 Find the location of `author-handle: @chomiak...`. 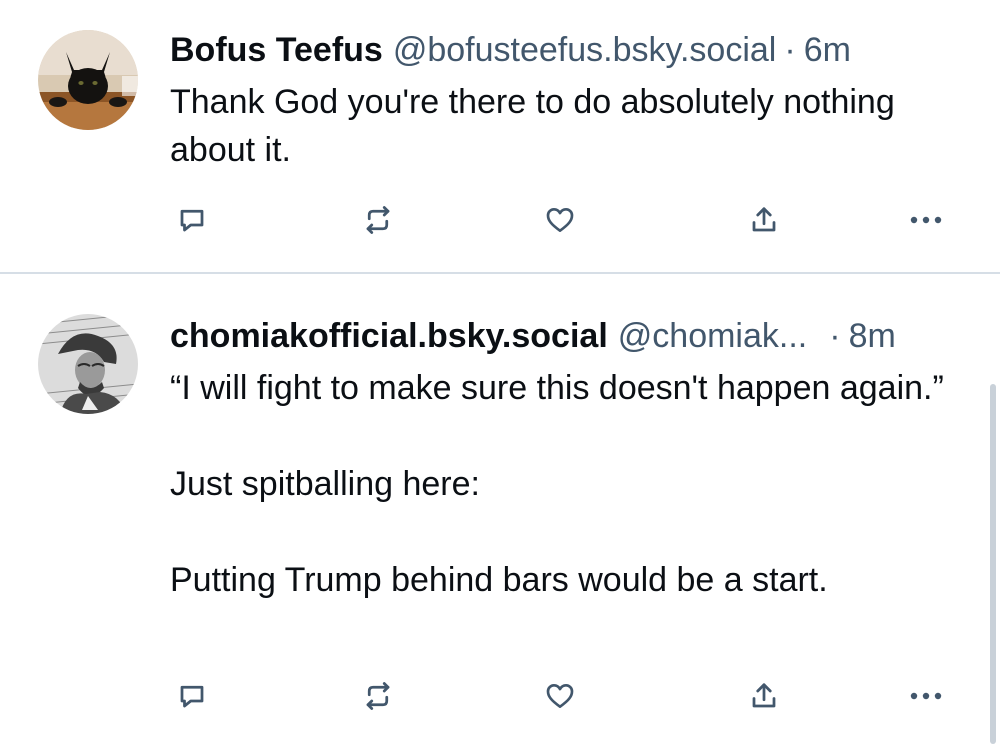

author-handle: @chomiak... is located at coordinates (712, 336).